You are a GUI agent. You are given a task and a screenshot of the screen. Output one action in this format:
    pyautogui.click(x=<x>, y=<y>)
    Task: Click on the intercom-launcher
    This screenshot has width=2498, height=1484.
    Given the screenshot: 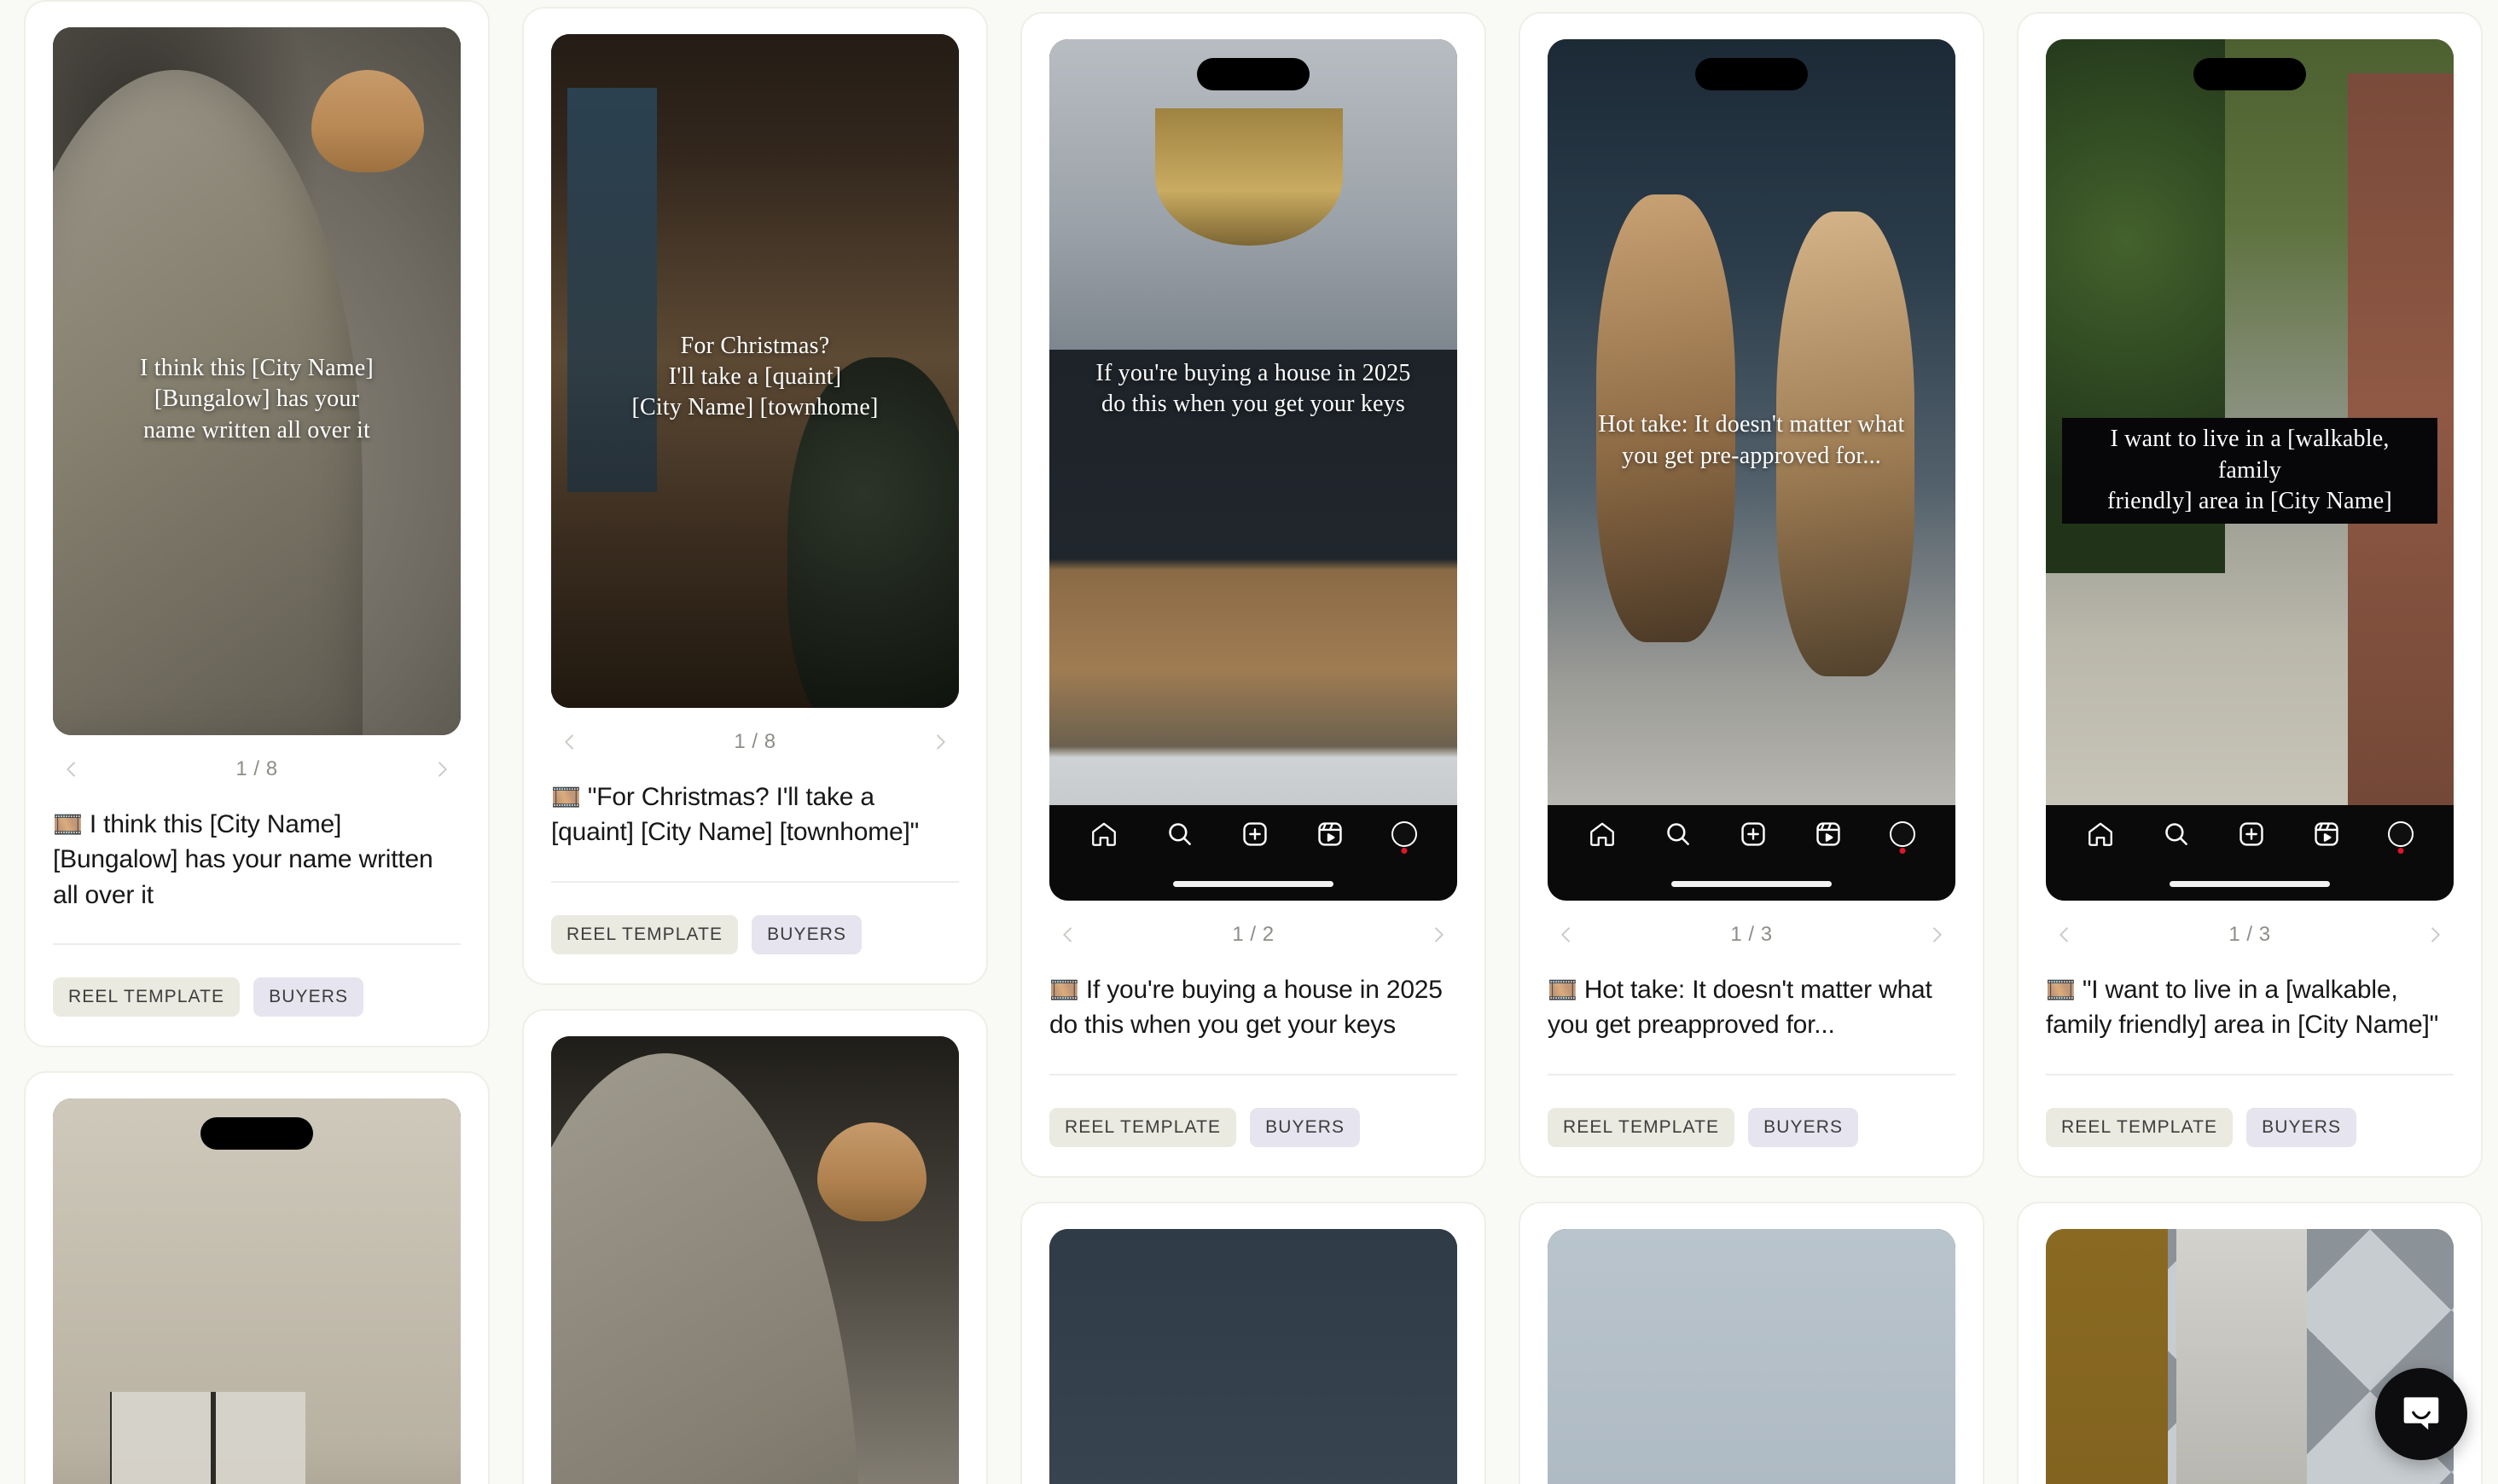 What is the action you would take?
    pyautogui.click(x=2421, y=1414)
    